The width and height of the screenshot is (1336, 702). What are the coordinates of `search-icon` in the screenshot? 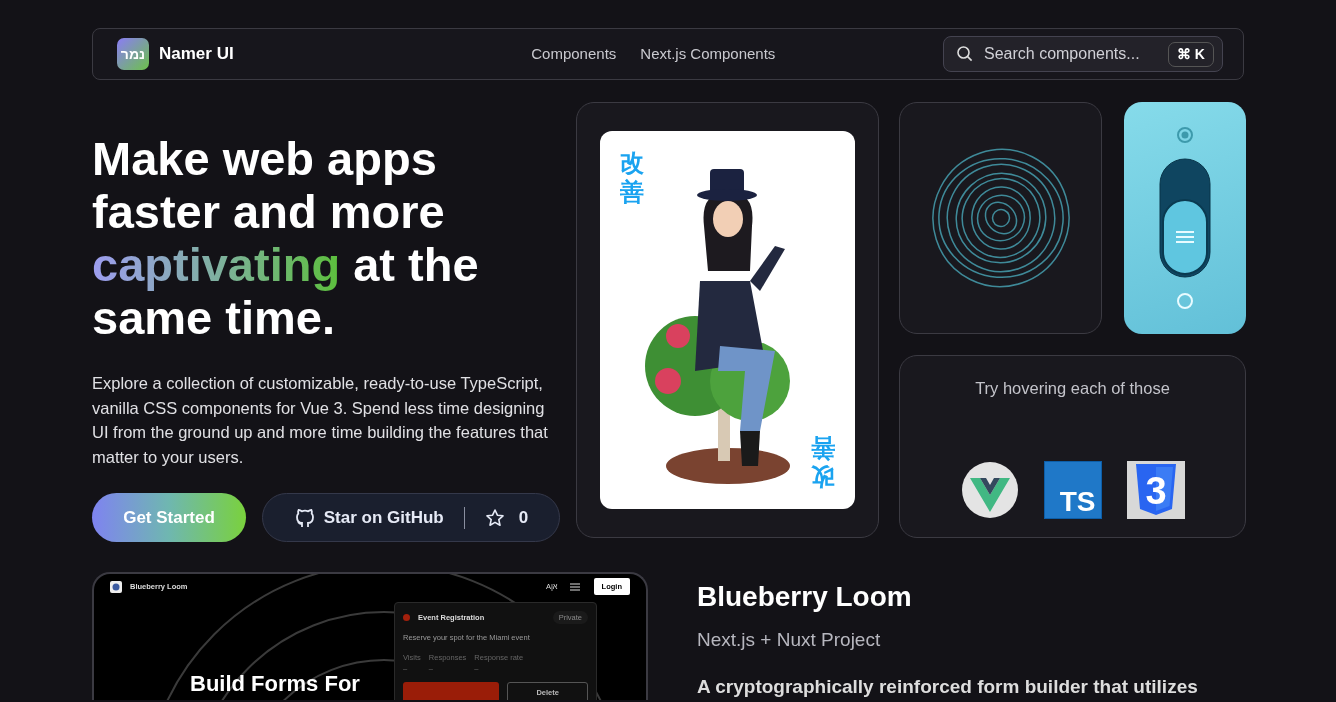 It's located at (965, 54).